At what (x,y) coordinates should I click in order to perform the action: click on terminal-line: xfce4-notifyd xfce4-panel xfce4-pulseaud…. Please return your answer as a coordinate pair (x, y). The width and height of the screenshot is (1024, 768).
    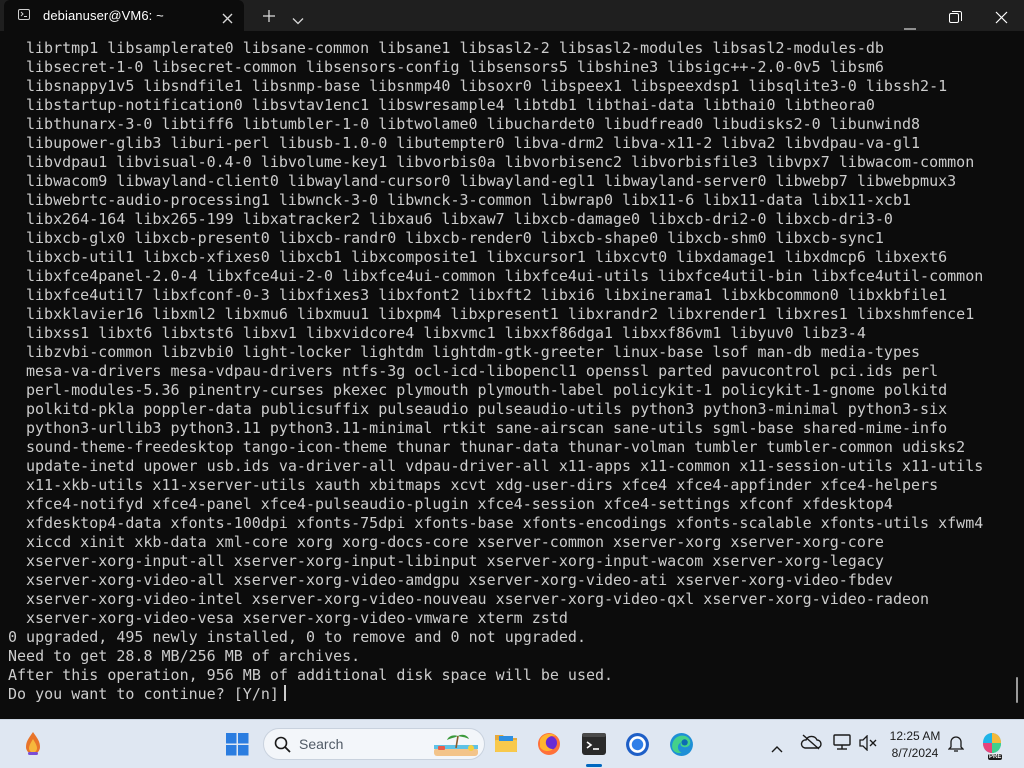
    Looking at the image, I should click on (459, 504).